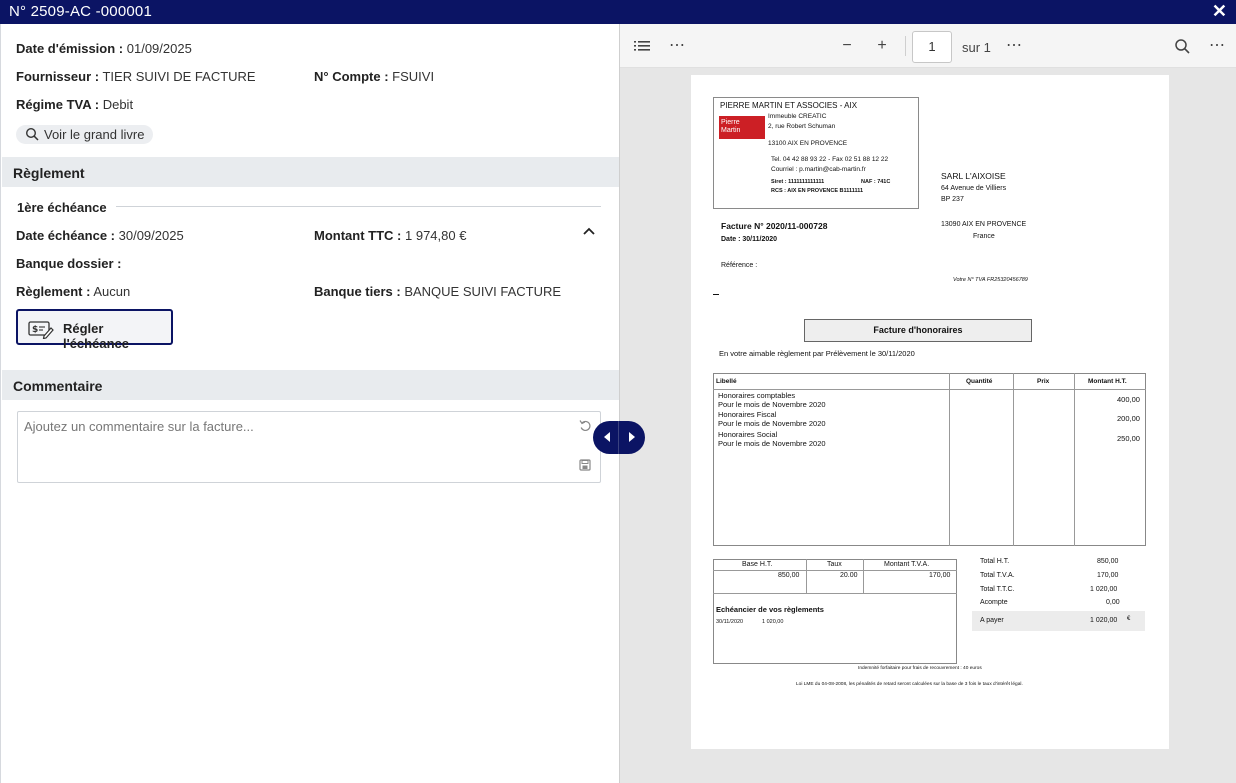 The image size is (1236, 783). Describe the element at coordinates (747, 414) in the screenshot. I see `line-label: Honoraires Fiscal` at that location.